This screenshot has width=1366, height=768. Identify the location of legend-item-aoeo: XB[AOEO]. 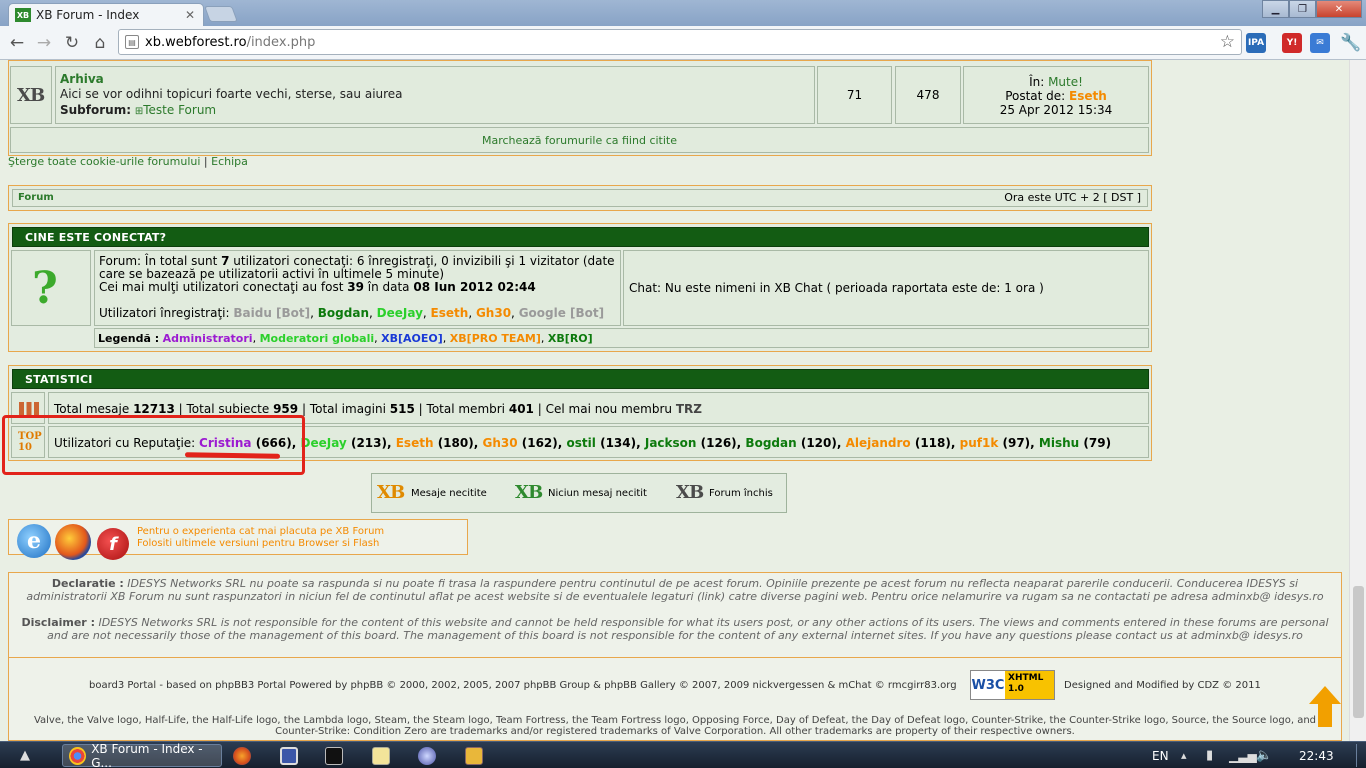
(412, 338).